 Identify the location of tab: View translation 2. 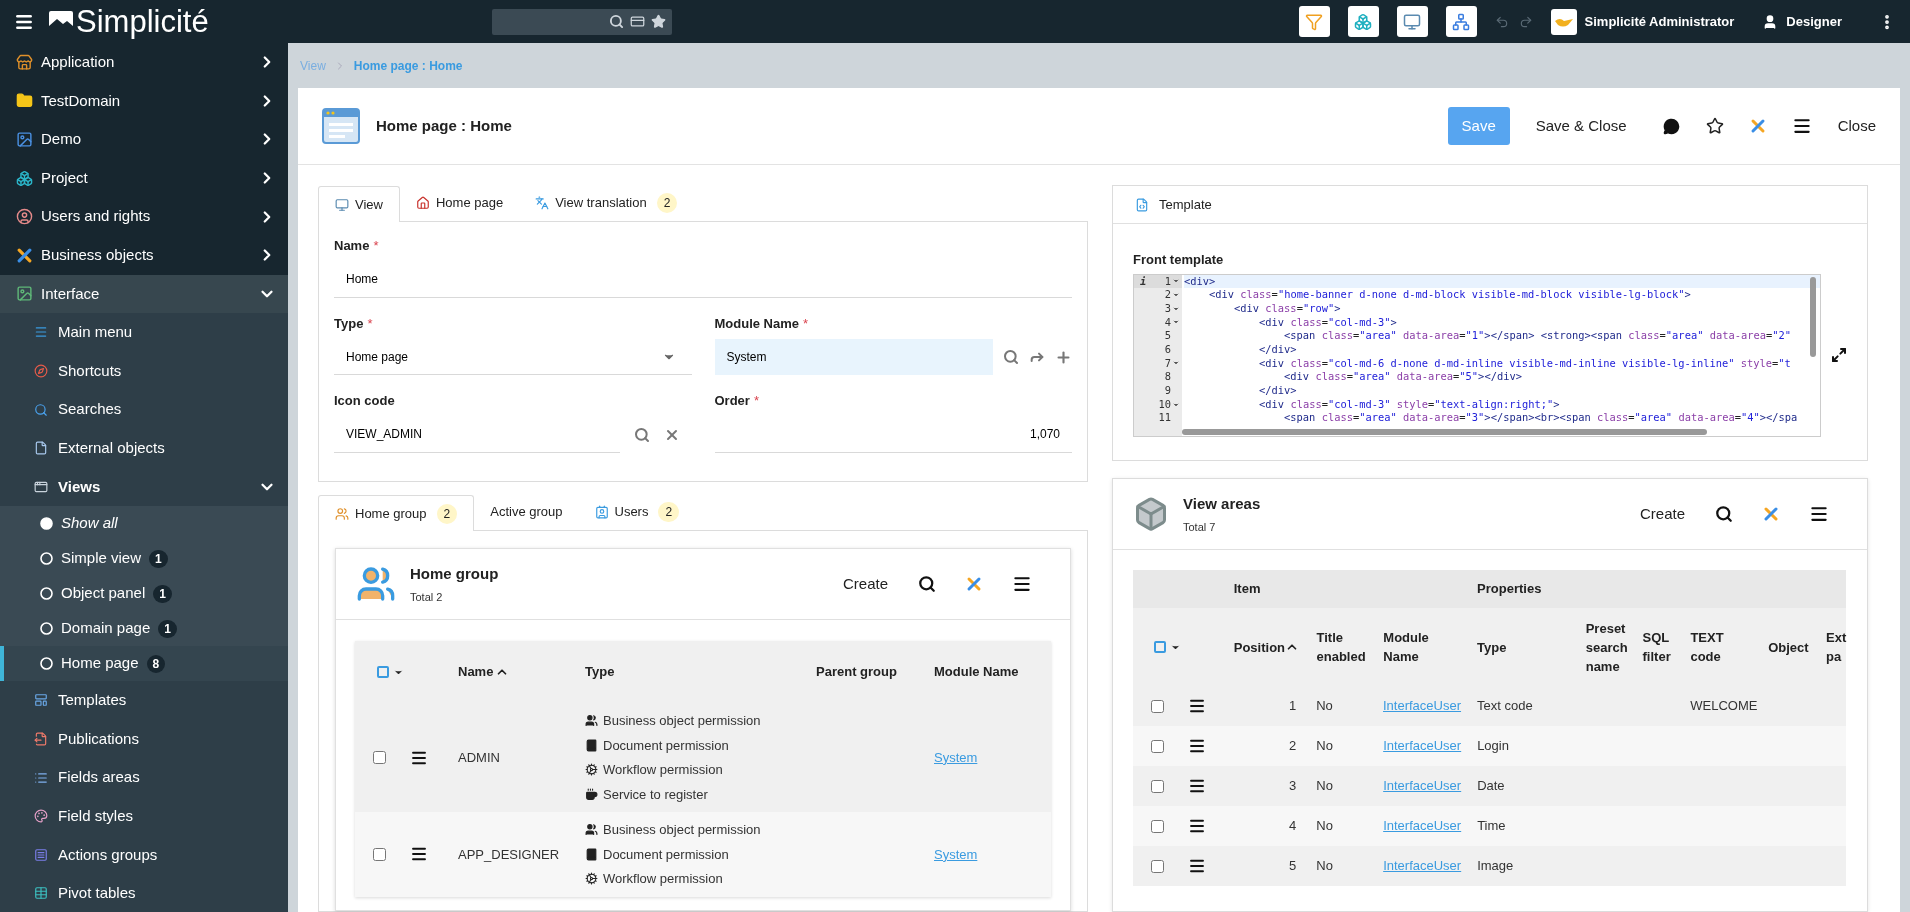
(606, 203).